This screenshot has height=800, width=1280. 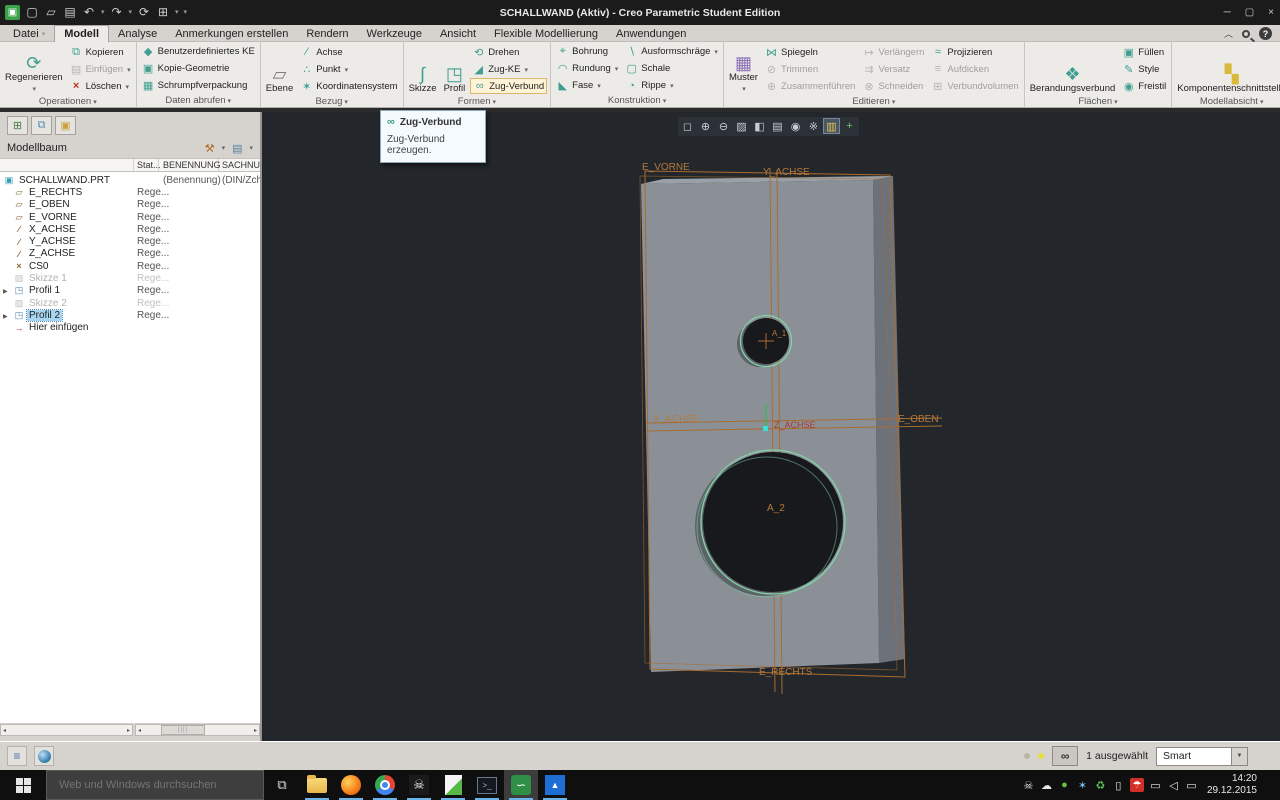 What do you see at coordinates (1227, 101) in the screenshot?
I see `group-label-modellabsicht: Modellabsicht` at bounding box center [1227, 101].